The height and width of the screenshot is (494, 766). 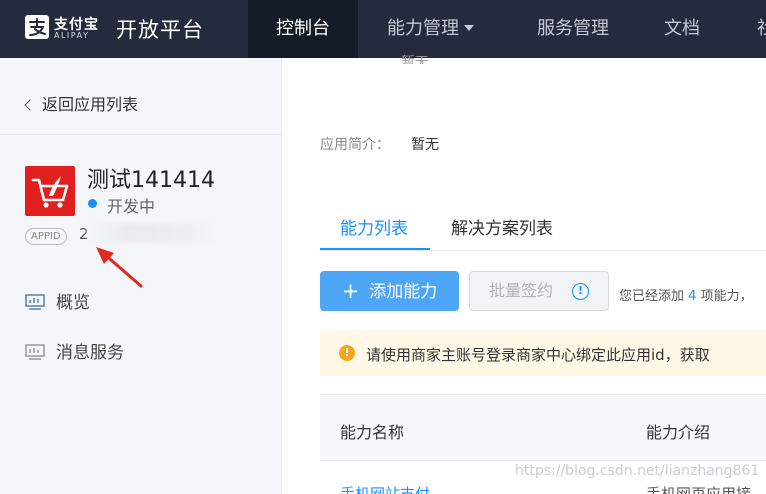 I want to click on tab-solution-list: 解决方案列表, so click(x=502, y=226).